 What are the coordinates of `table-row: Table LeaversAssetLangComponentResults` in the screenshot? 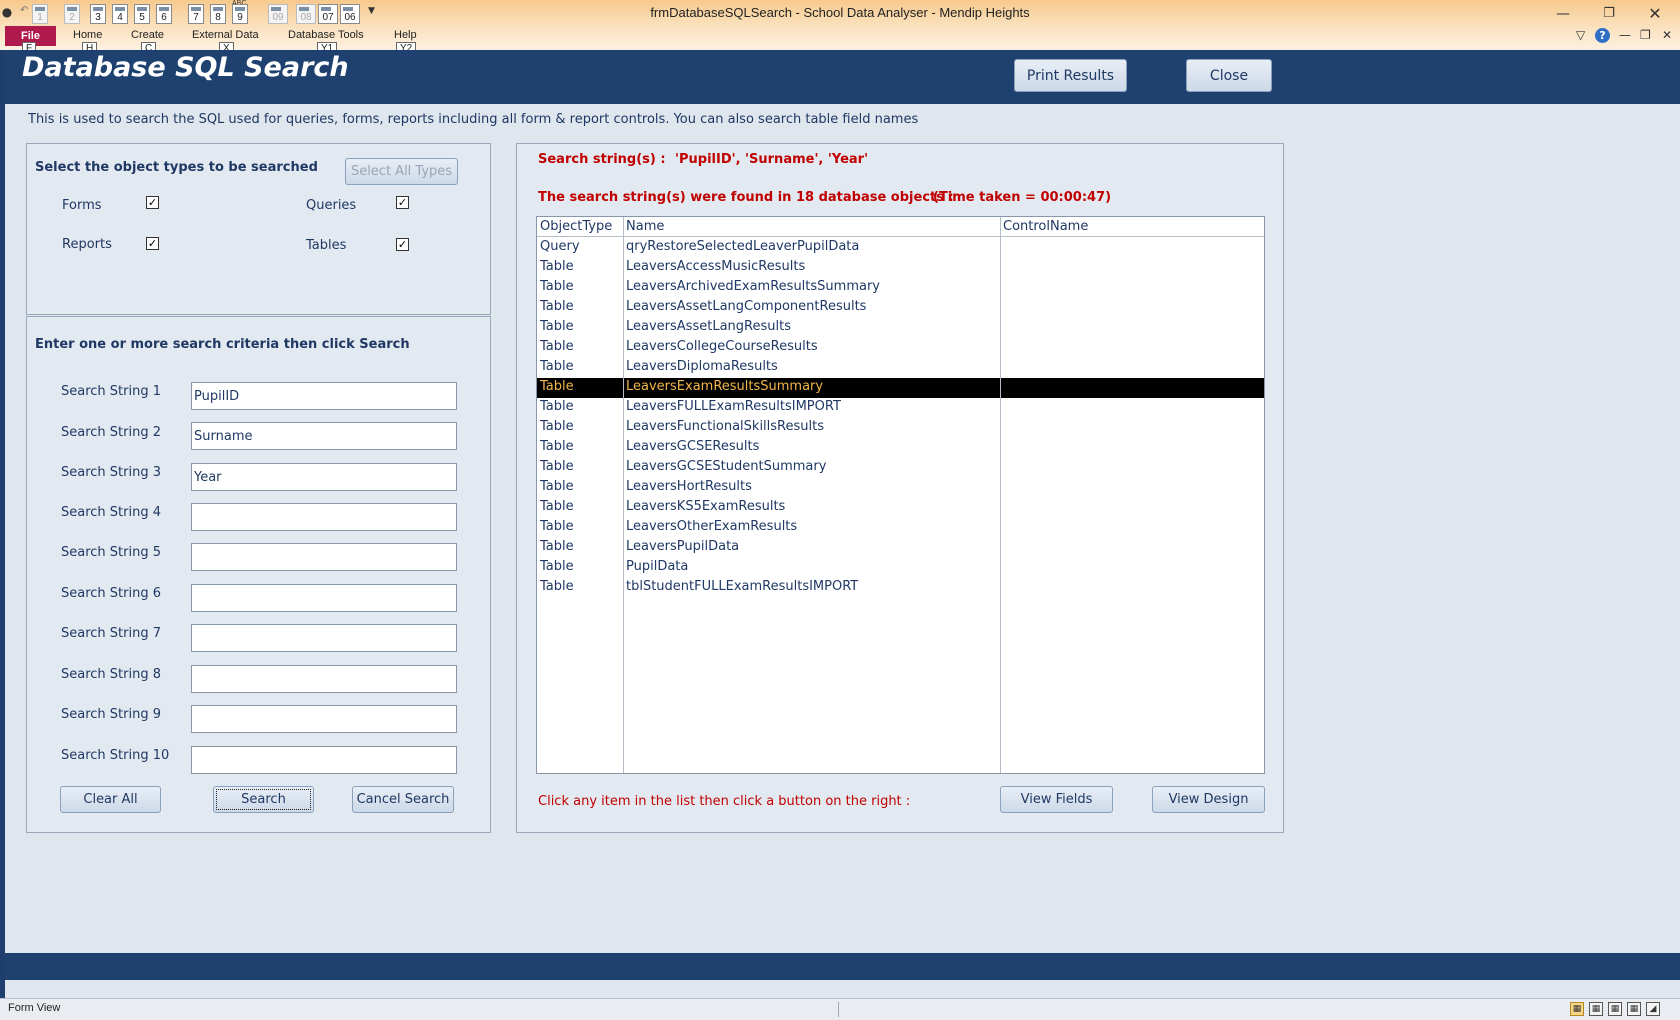 It's located at (900, 308).